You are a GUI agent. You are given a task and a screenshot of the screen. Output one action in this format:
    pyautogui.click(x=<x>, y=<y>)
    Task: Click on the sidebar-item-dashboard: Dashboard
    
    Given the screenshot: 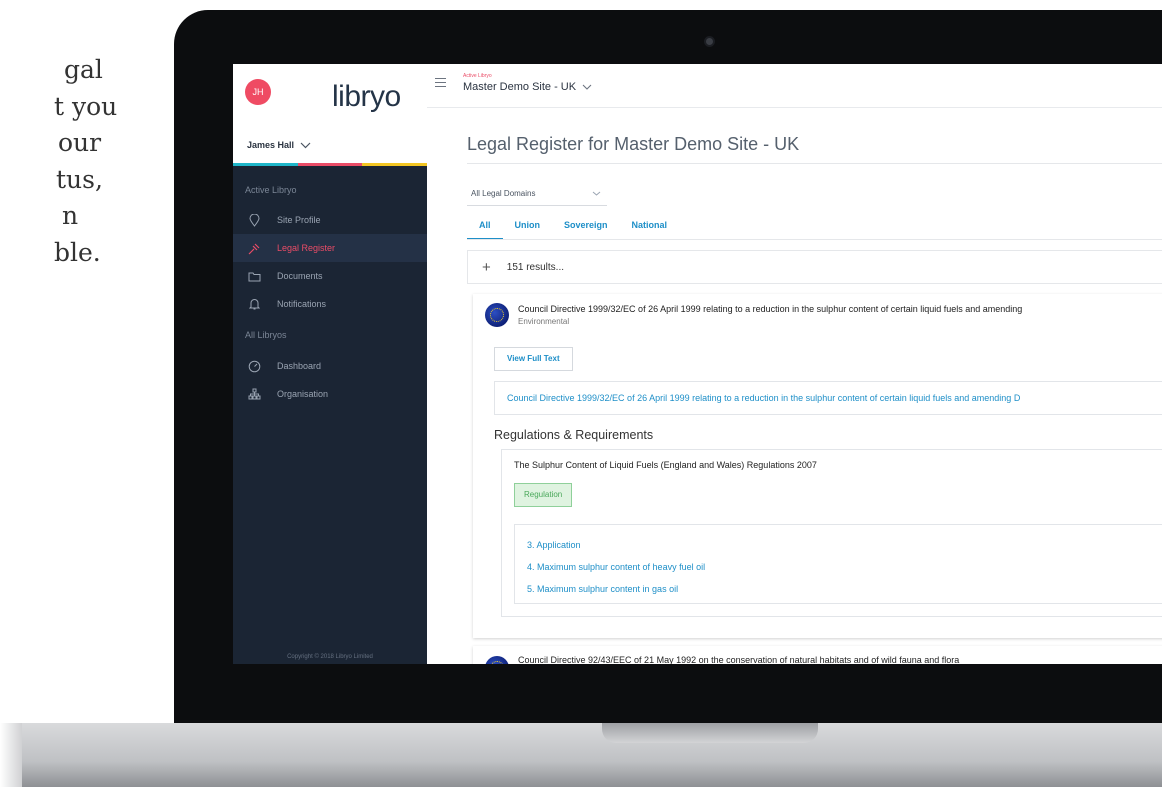 What is the action you would take?
    pyautogui.click(x=330, y=366)
    